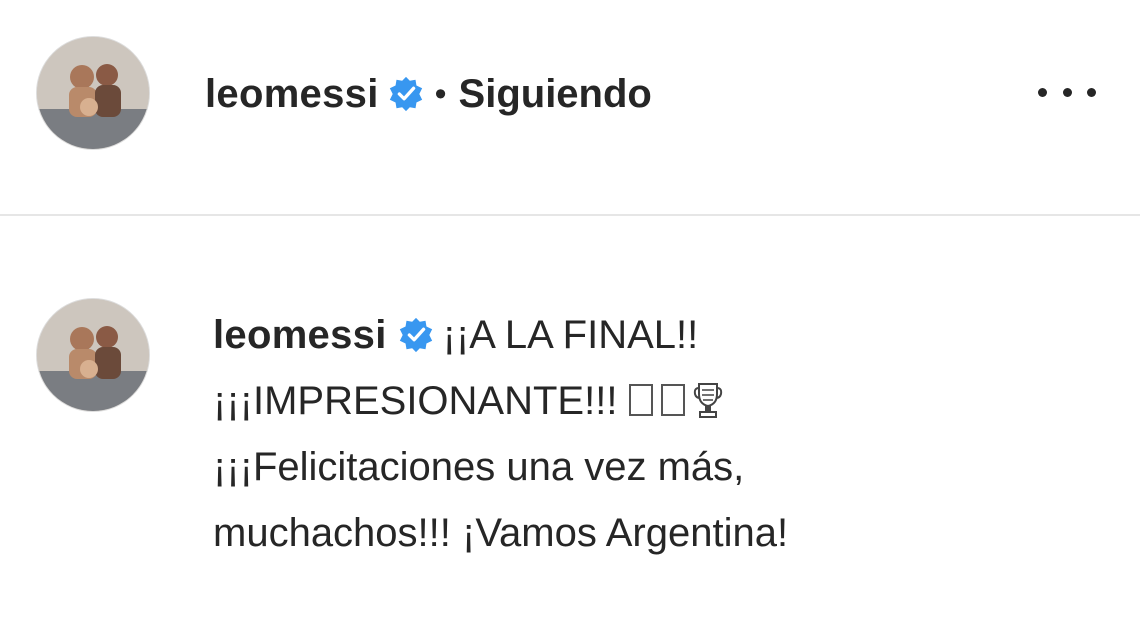 The height and width of the screenshot is (626, 1140). What do you see at coordinates (555, 94) in the screenshot?
I see `following-button: Siguiendo` at bounding box center [555, 94].